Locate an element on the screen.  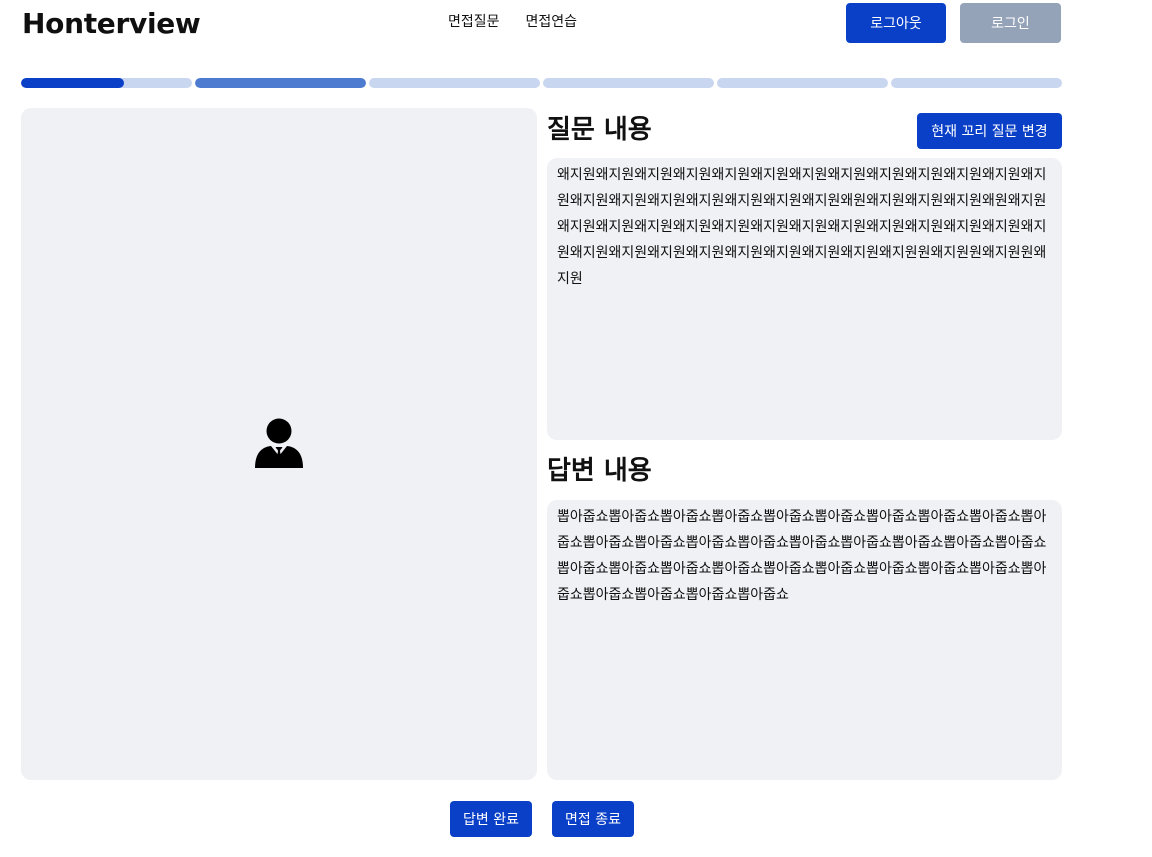
logout-button: 로그아웃 is located at coordinates (896, 23).